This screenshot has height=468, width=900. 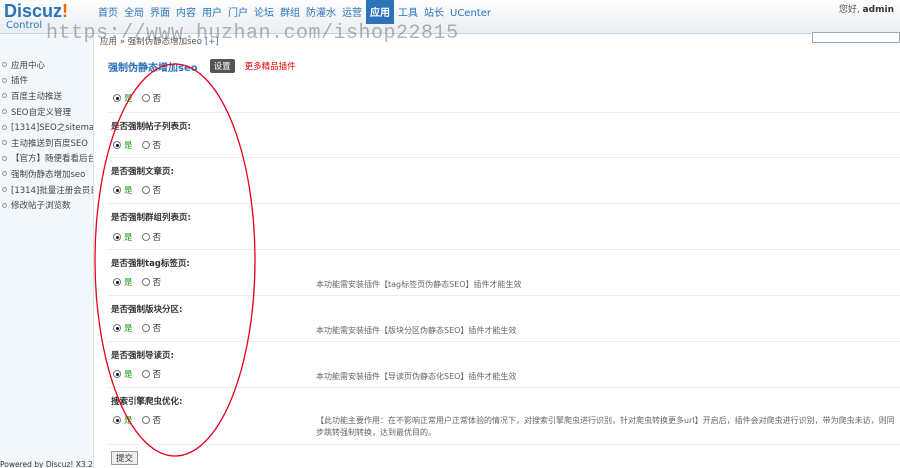 I want to click on sidebar-item-label: 主动推送到百度SEO, so click(x=49, y=143).